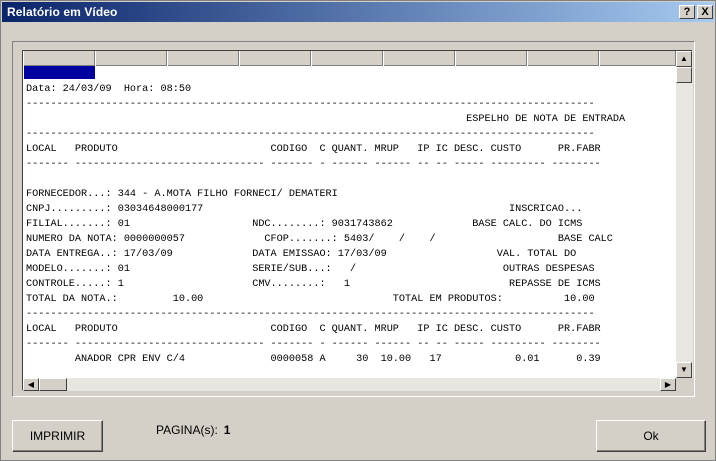 Image resolution: width=716 pixels, height=461 pixels. What do you see at coordinates (687, 12) in the screenshot?
I see `help-button: ?` at bounding box center [687, 12].